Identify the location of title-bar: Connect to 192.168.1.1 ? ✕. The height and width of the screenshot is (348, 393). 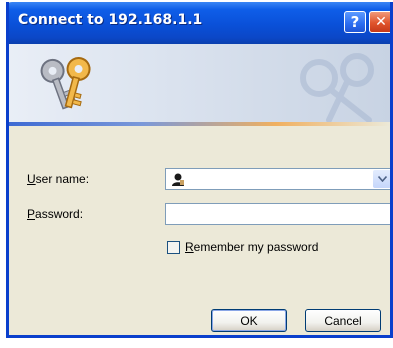
(199, 23).